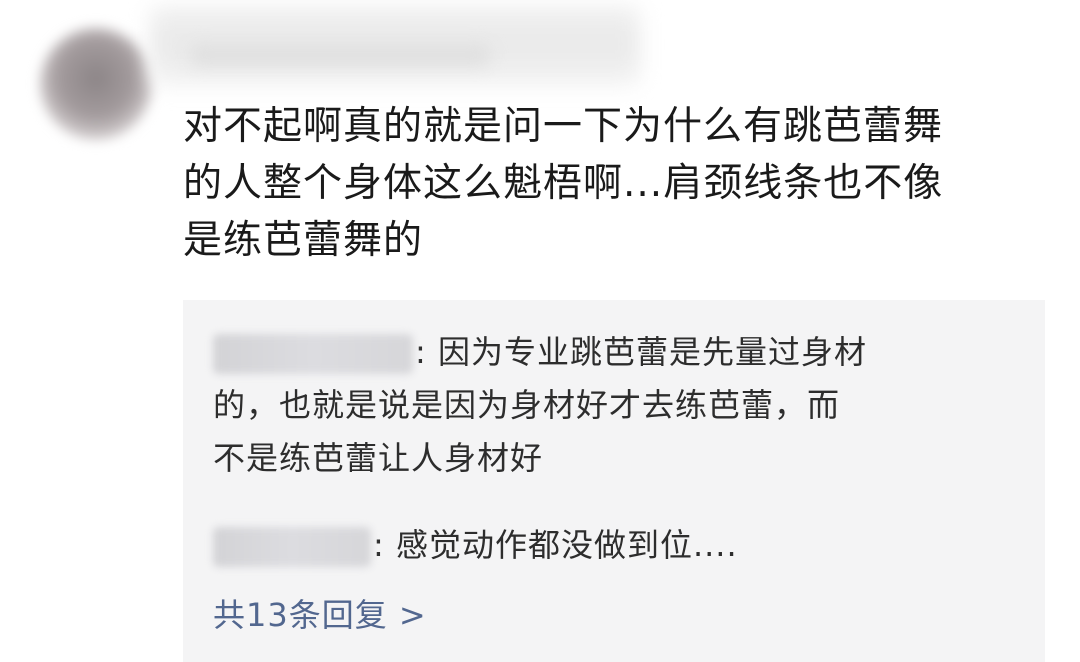 This screenshot has width=1080, height=662. I want to click on reply-text: 不是练芭蕾让人身材好, so click(378, 458).